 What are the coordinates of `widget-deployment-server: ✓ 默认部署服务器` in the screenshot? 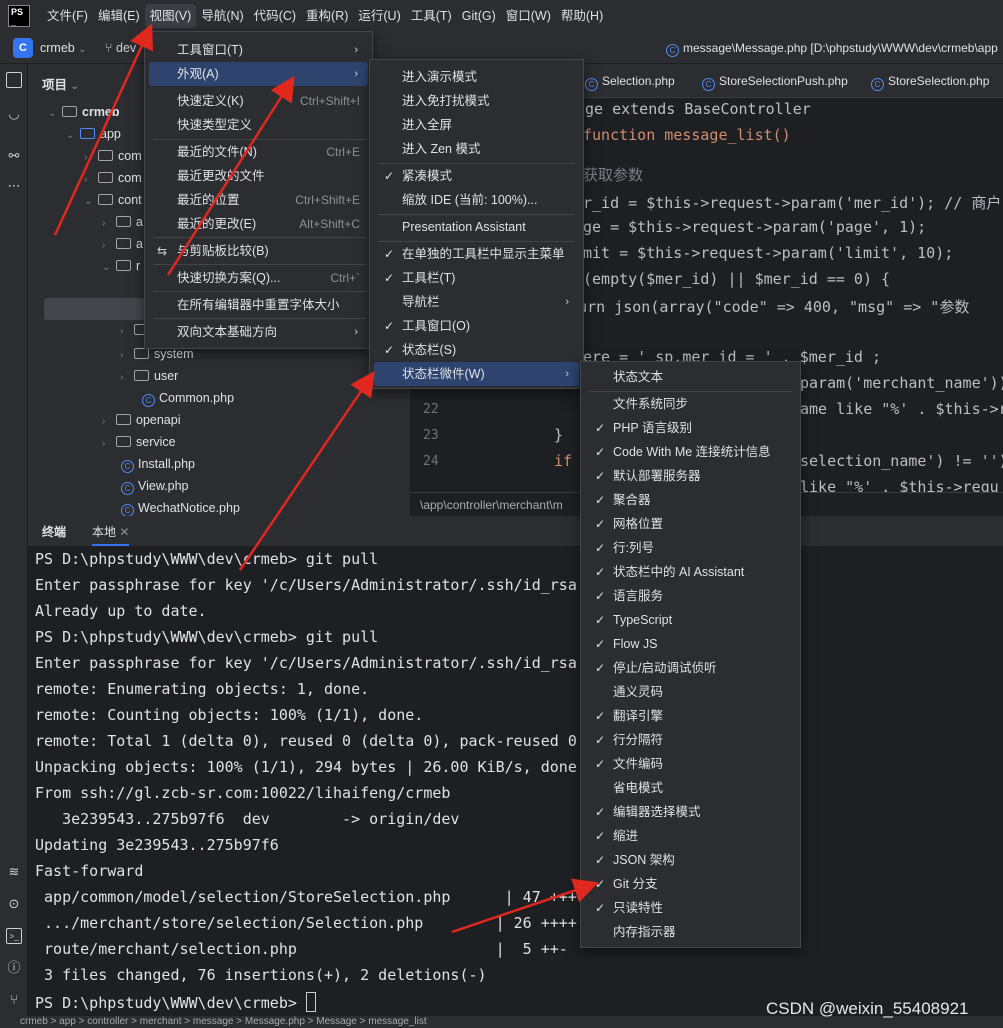 It's located at (690, 476).